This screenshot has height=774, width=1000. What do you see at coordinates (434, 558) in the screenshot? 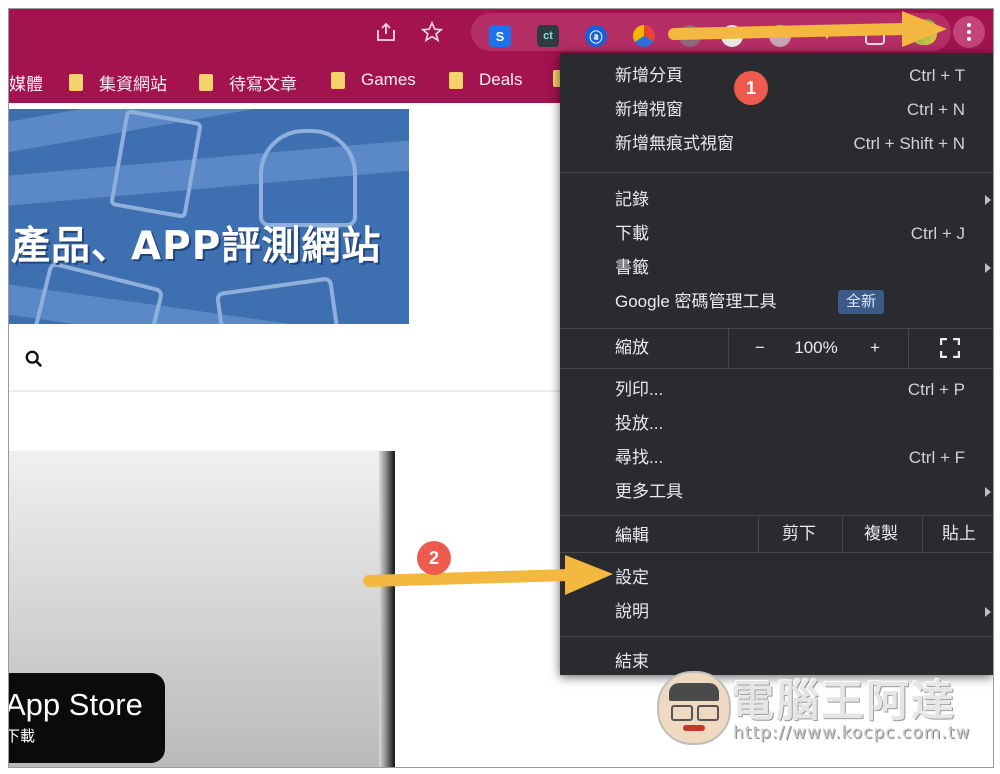
I see `step-badge-2: 2` at bounding box center [434, 558].